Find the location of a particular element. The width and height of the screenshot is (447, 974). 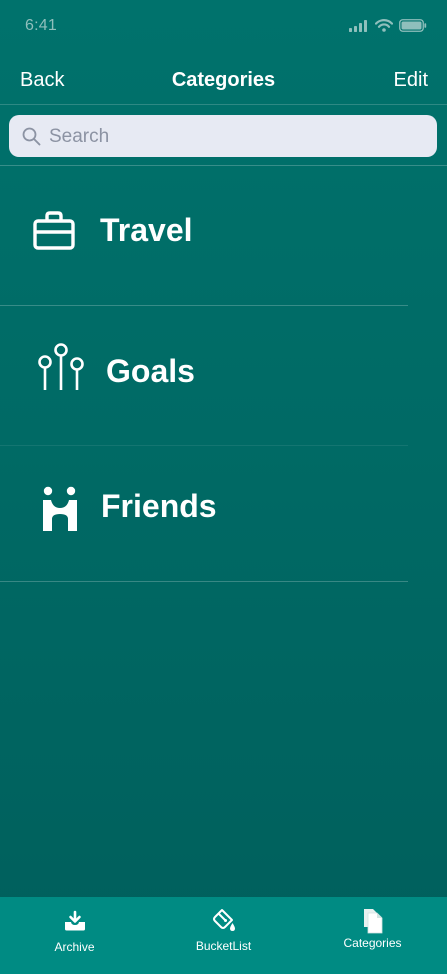

search-icon is located at coordinates (31, 136).